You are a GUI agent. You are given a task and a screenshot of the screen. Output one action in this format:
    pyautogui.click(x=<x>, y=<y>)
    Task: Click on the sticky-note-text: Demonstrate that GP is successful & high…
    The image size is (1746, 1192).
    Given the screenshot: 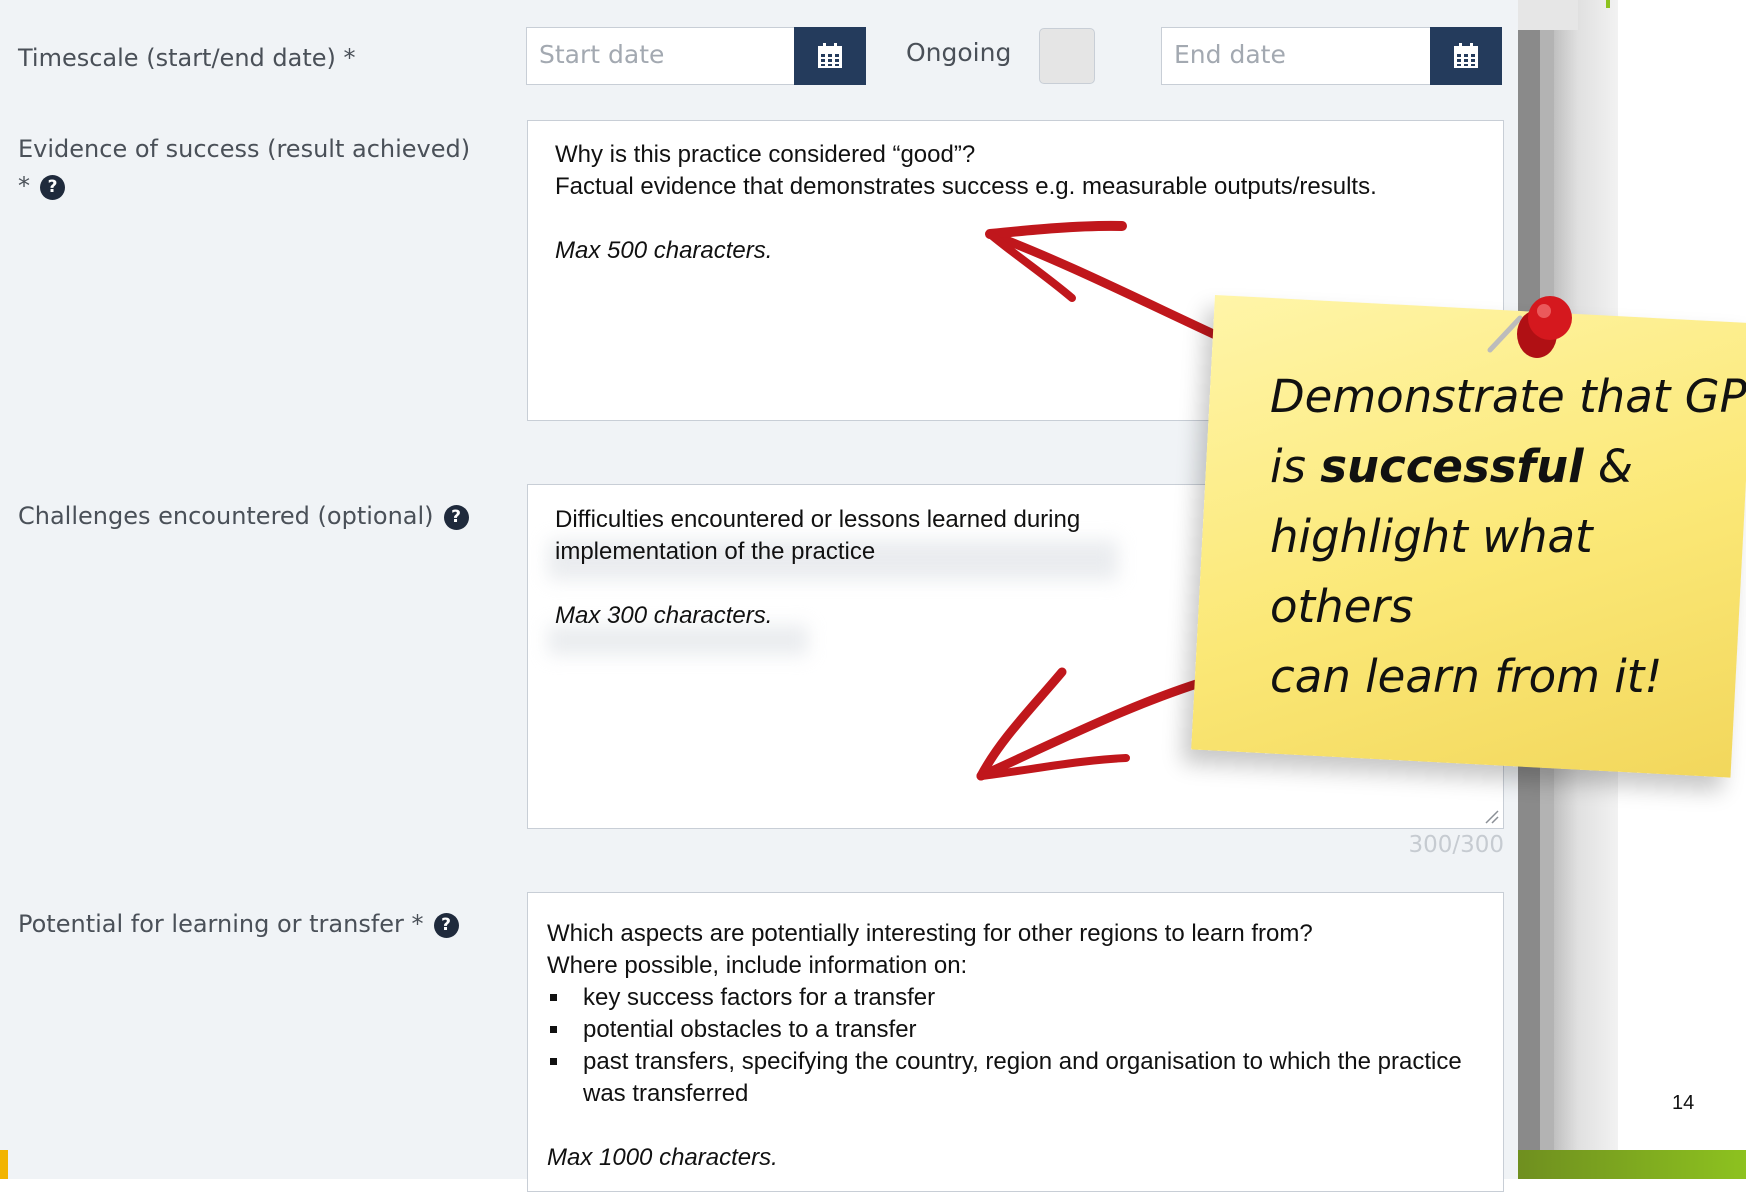 What is the action you would take?
    pyautogui.click(x=1508, y=536)
    